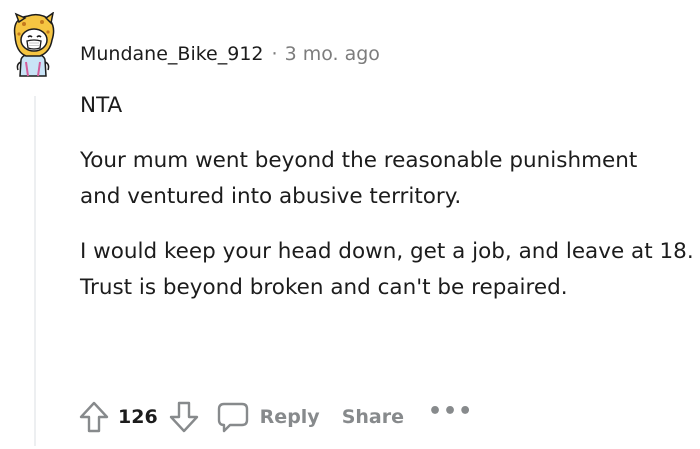 The width and height of the screenshot is (700, 449). Describe the element at coordinates (332, 54) in the screenshot. I see `comment-timestamp: 3 mo. ago` at that location.